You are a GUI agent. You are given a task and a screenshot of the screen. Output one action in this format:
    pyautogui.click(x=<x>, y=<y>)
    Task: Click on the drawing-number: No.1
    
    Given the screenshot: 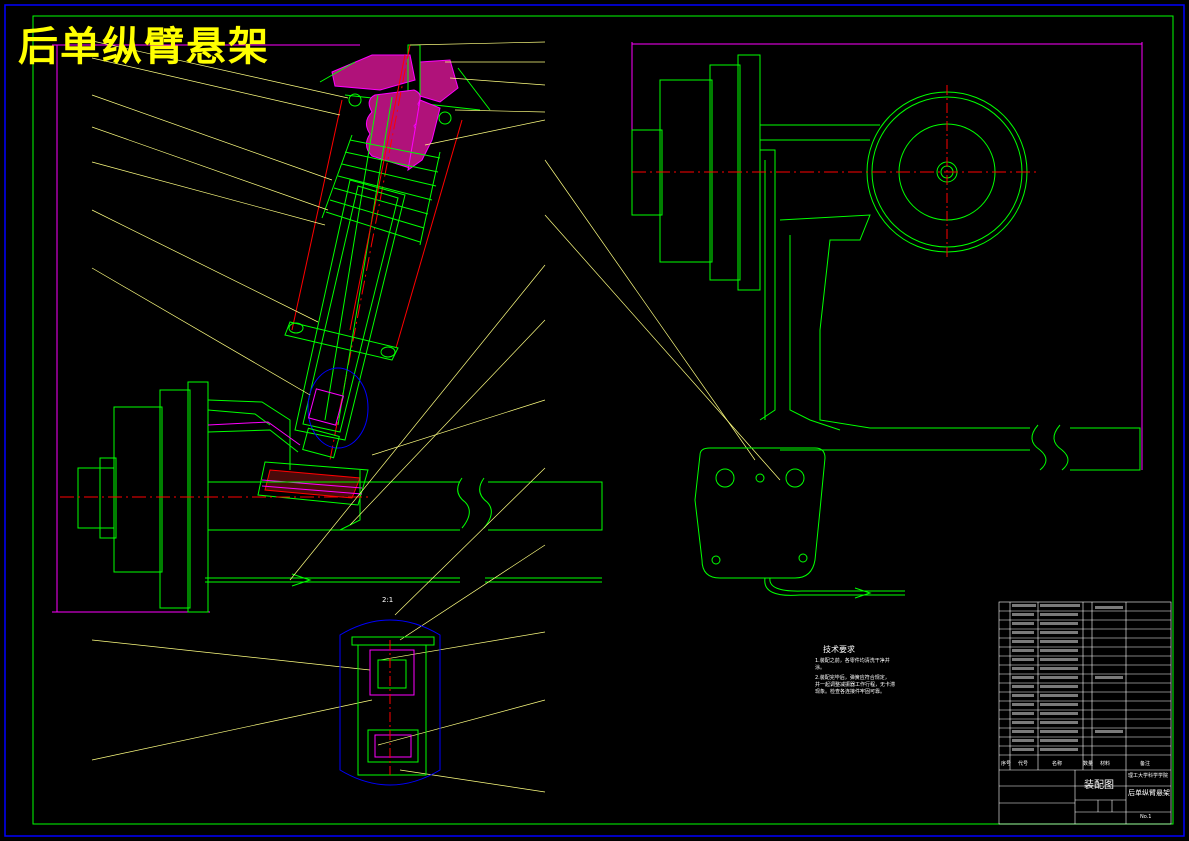 What is the action you would take?
    pyautogui.click(x=1146, y=817)
    